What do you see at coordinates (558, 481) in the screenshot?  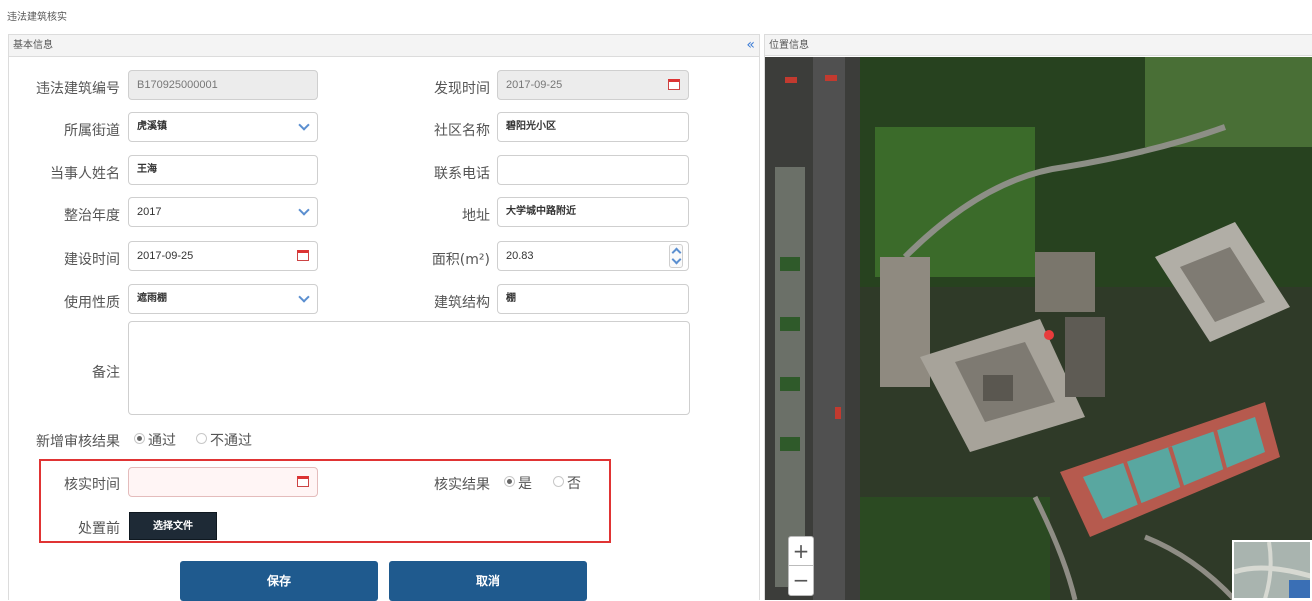 I see `verify-radio-no` at bounding box center [558, 481].